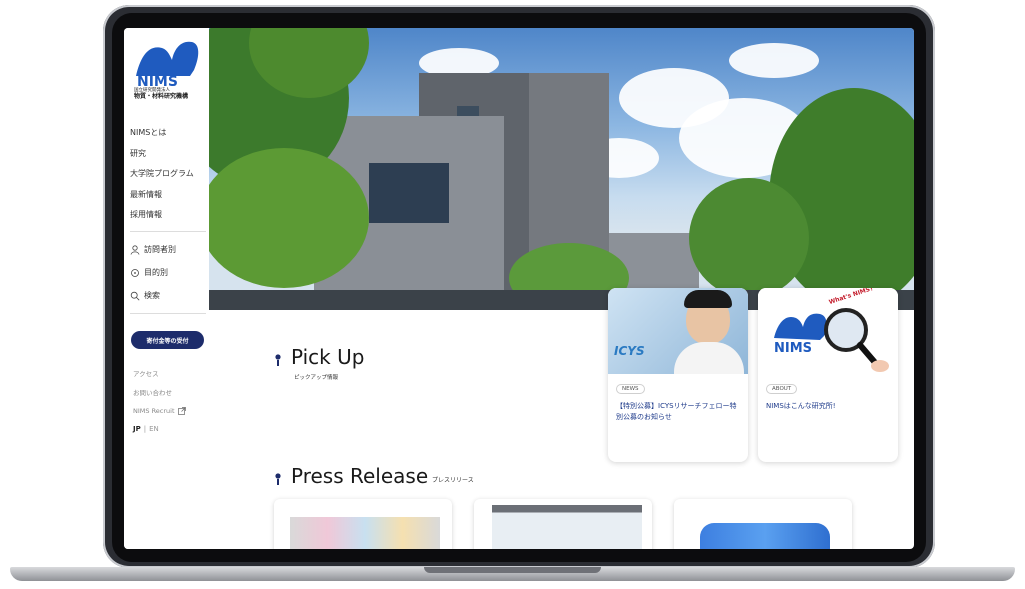 The image size is (1025, 589). What do you see at coordinates (156, 272) in the screenshot?
I see `purpose-label: 目的別` at bounding box center [156, 272].